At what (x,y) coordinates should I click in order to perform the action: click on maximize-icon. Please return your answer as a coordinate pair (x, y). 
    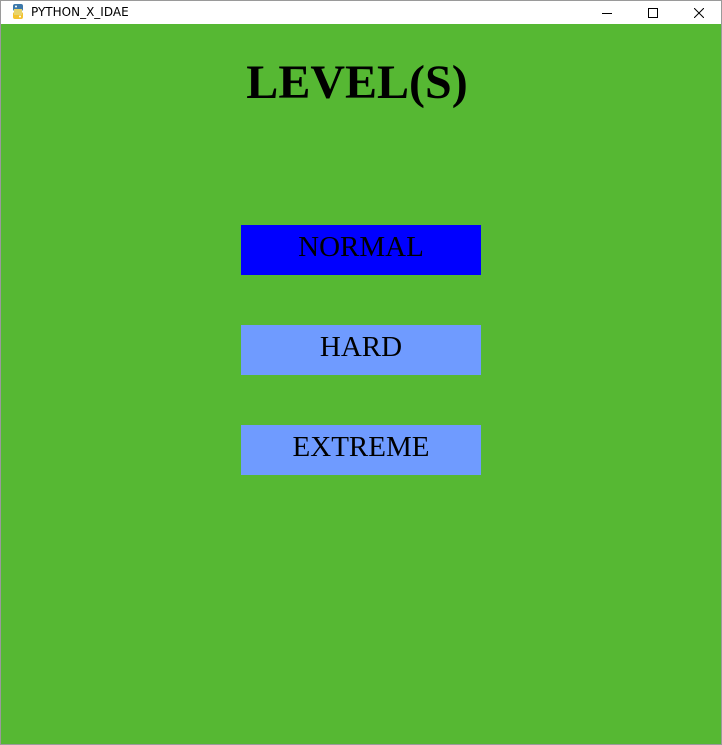
    Looking at the image, I should click on (653, 12).